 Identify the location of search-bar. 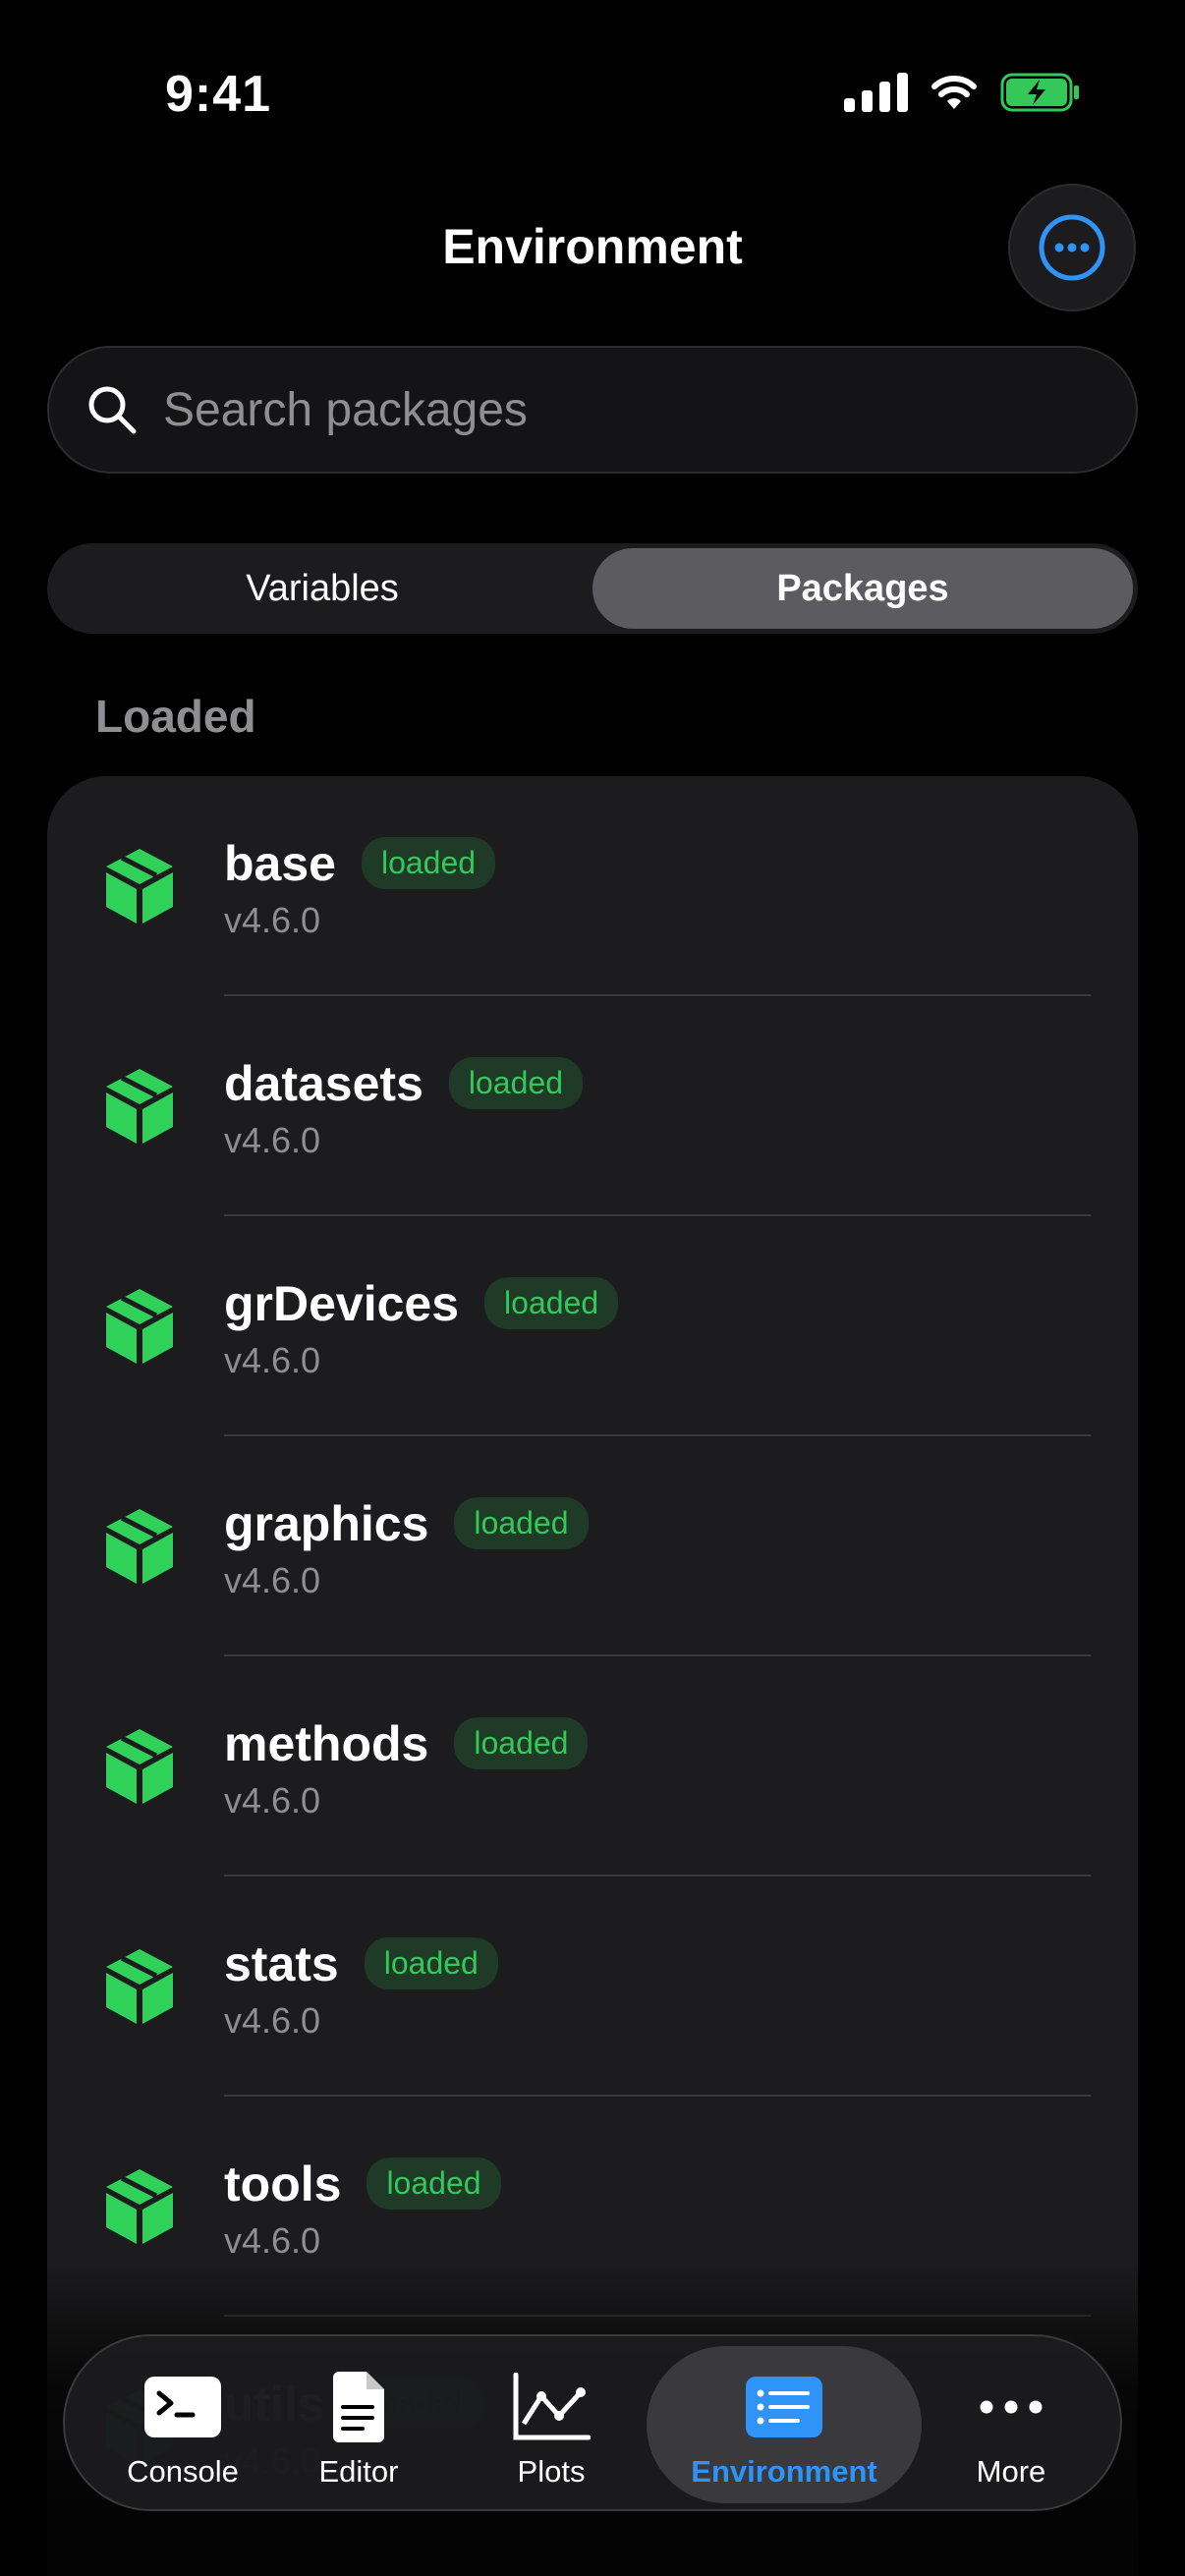
(592, 410).